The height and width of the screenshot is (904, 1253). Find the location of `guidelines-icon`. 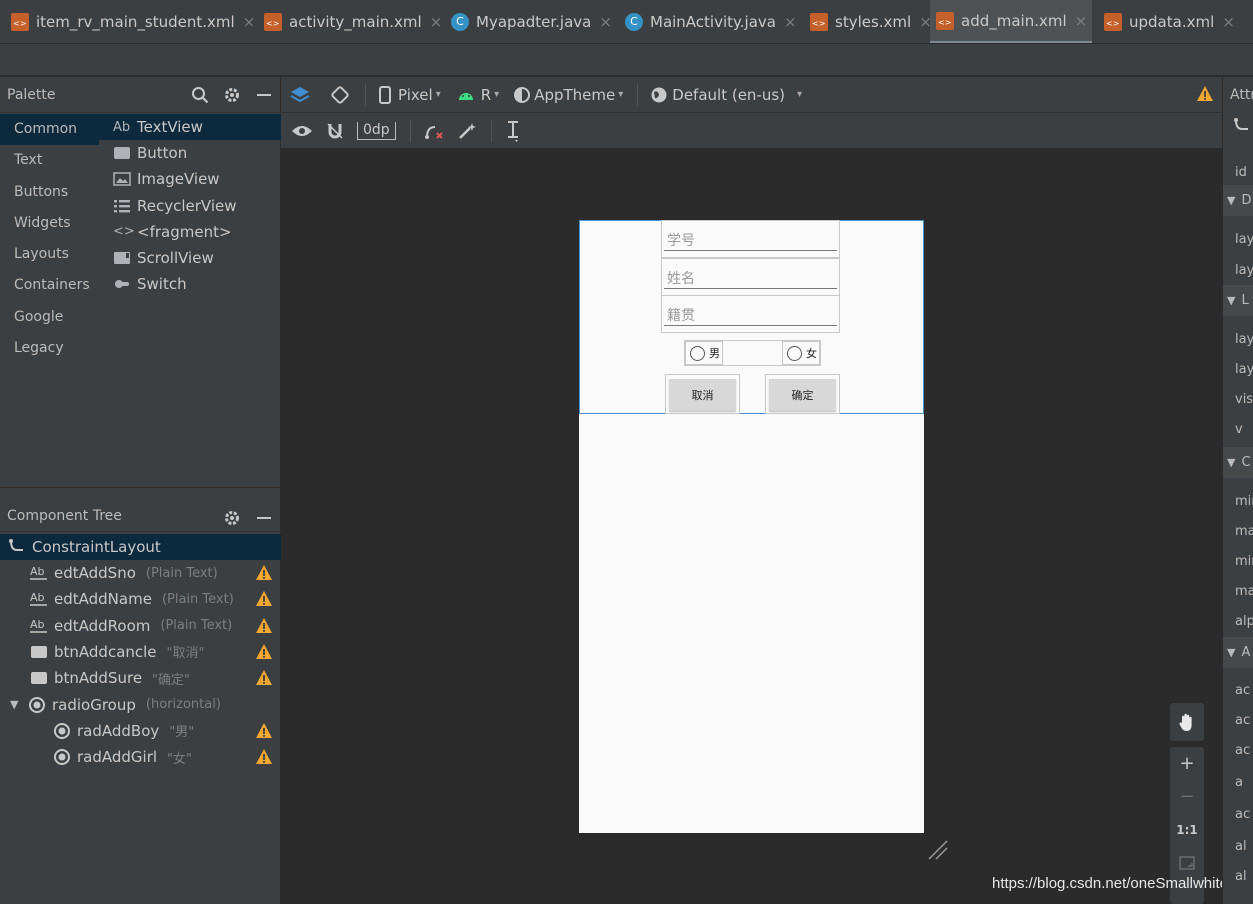

guidelines-icon is located at coordinates (513, 131).